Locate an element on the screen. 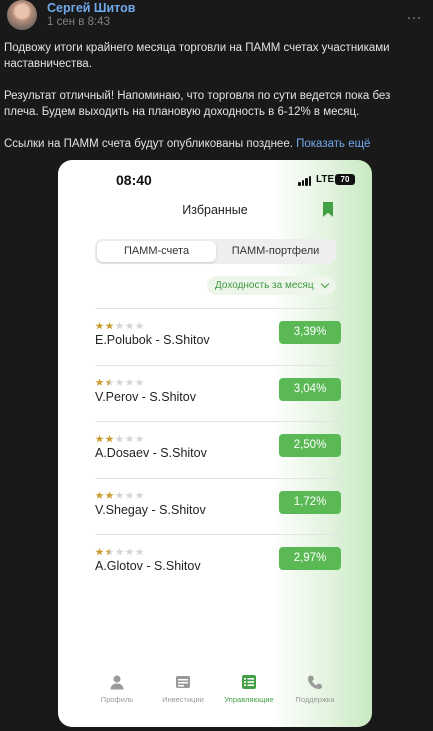 The height and width of the screenshot is (731, 433). return-badge: 1,72% is located at coordinates (310, 502).